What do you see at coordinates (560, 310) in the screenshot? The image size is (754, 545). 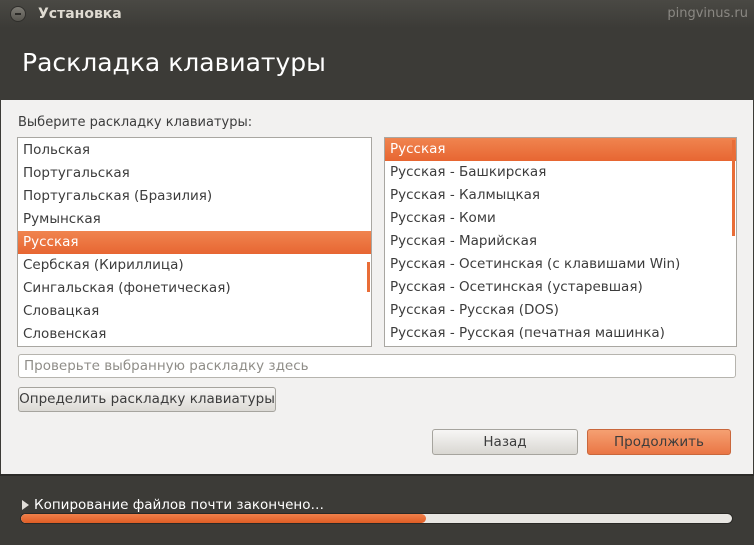 I see `variant-list-item: Русская - Русская (DOS)` at bounding box center [560, 310].